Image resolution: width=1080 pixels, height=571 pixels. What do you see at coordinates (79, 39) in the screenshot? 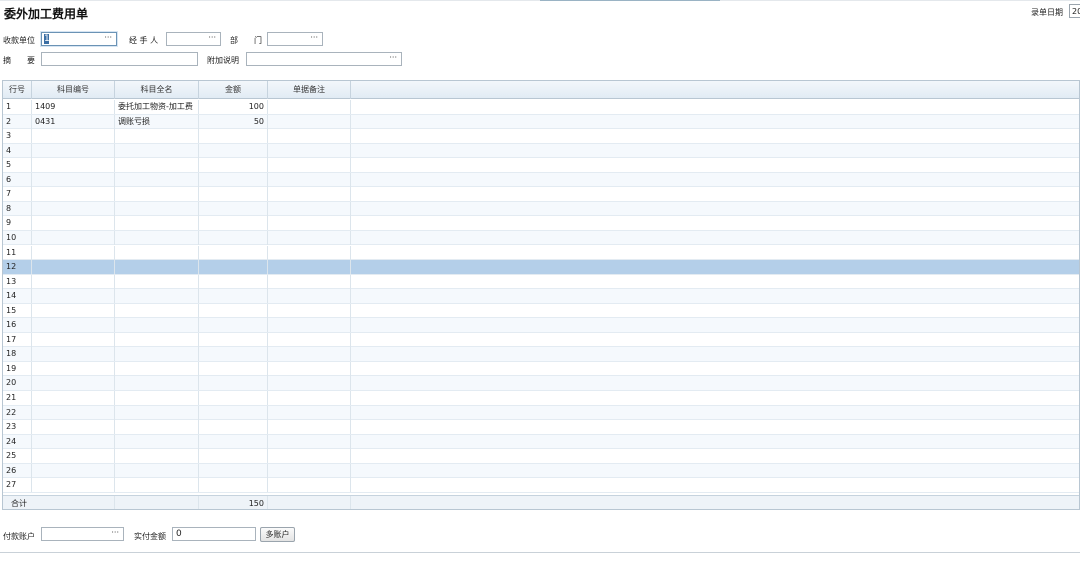
I see `payee-field: 1 ···` at bounding box center [79, 39].